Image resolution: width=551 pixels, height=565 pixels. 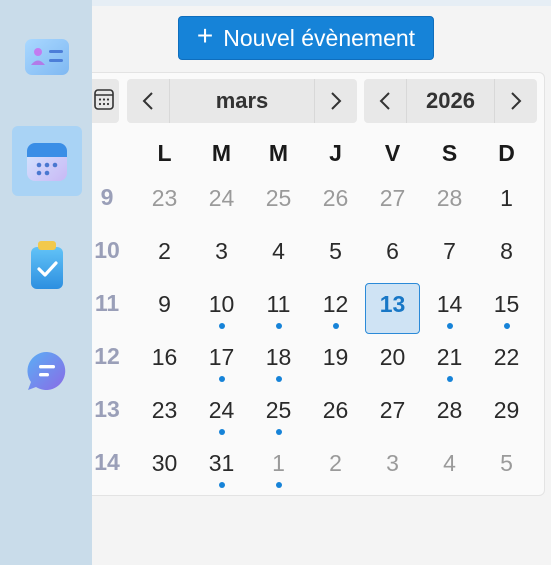 I want to click on day-number: 11, so click(x=278, y=304).